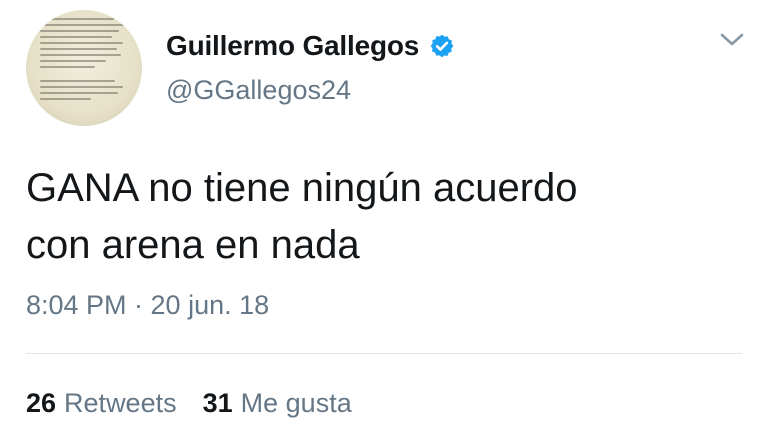 This screenshot has height=446, width=768. What do you see at coordinates (189, 403) in the screenshot?
I see `tweet-stats: 26 Retweets 31 Me gusta` at bounding box center [189, 403].